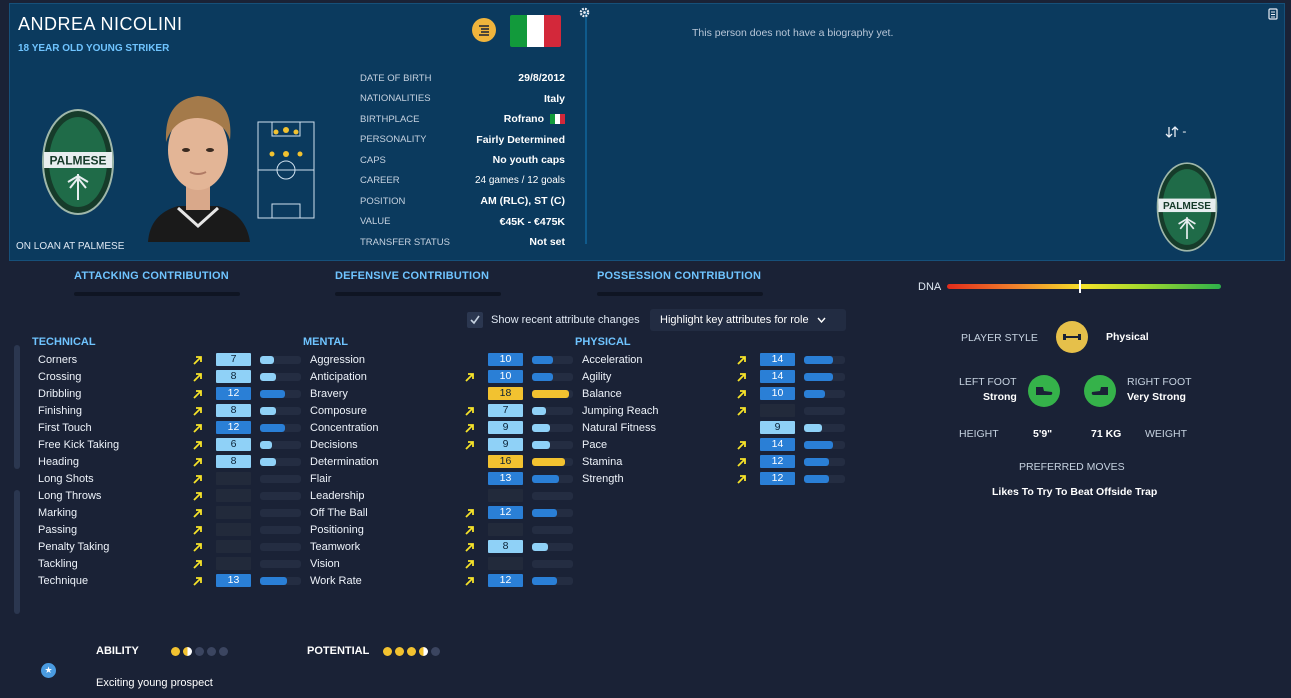  Describe the element at coordinates (173, 393) in the screenshot. I see `attribute-row: Dribbling 12` at that location.